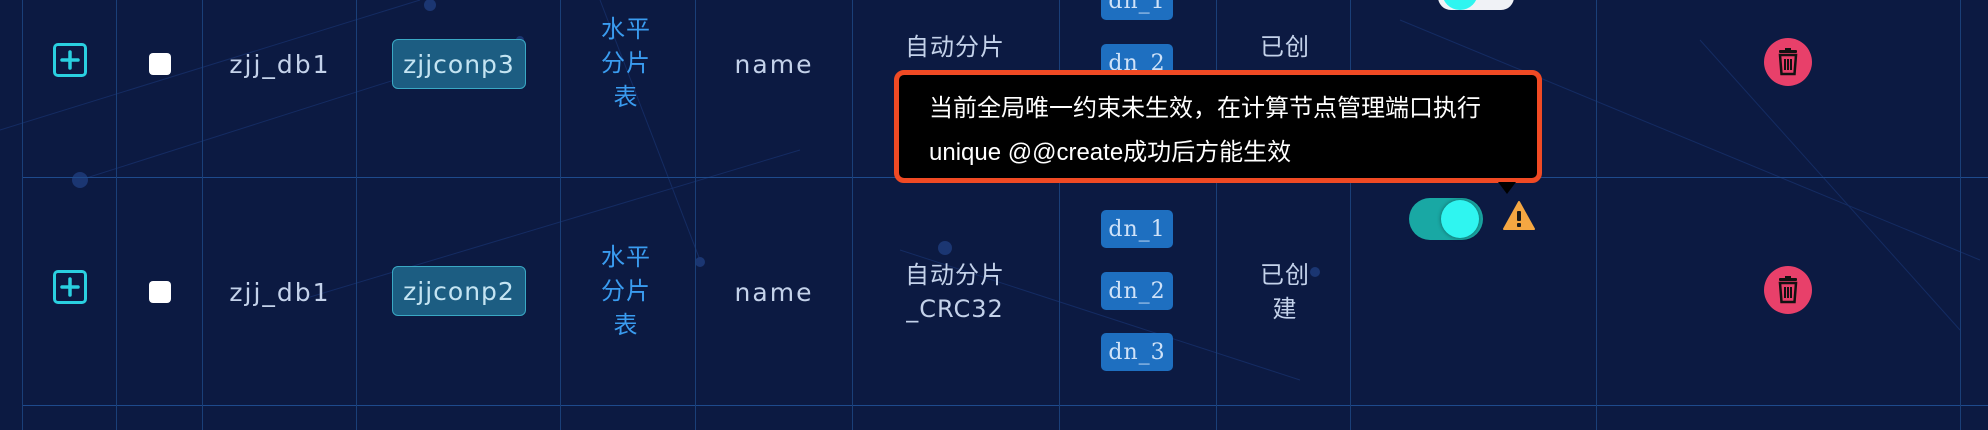 Image resolution: width=1988 pixels, height=430 pixels. I want to click on warning-triangle-icon, so click(1519, 216).